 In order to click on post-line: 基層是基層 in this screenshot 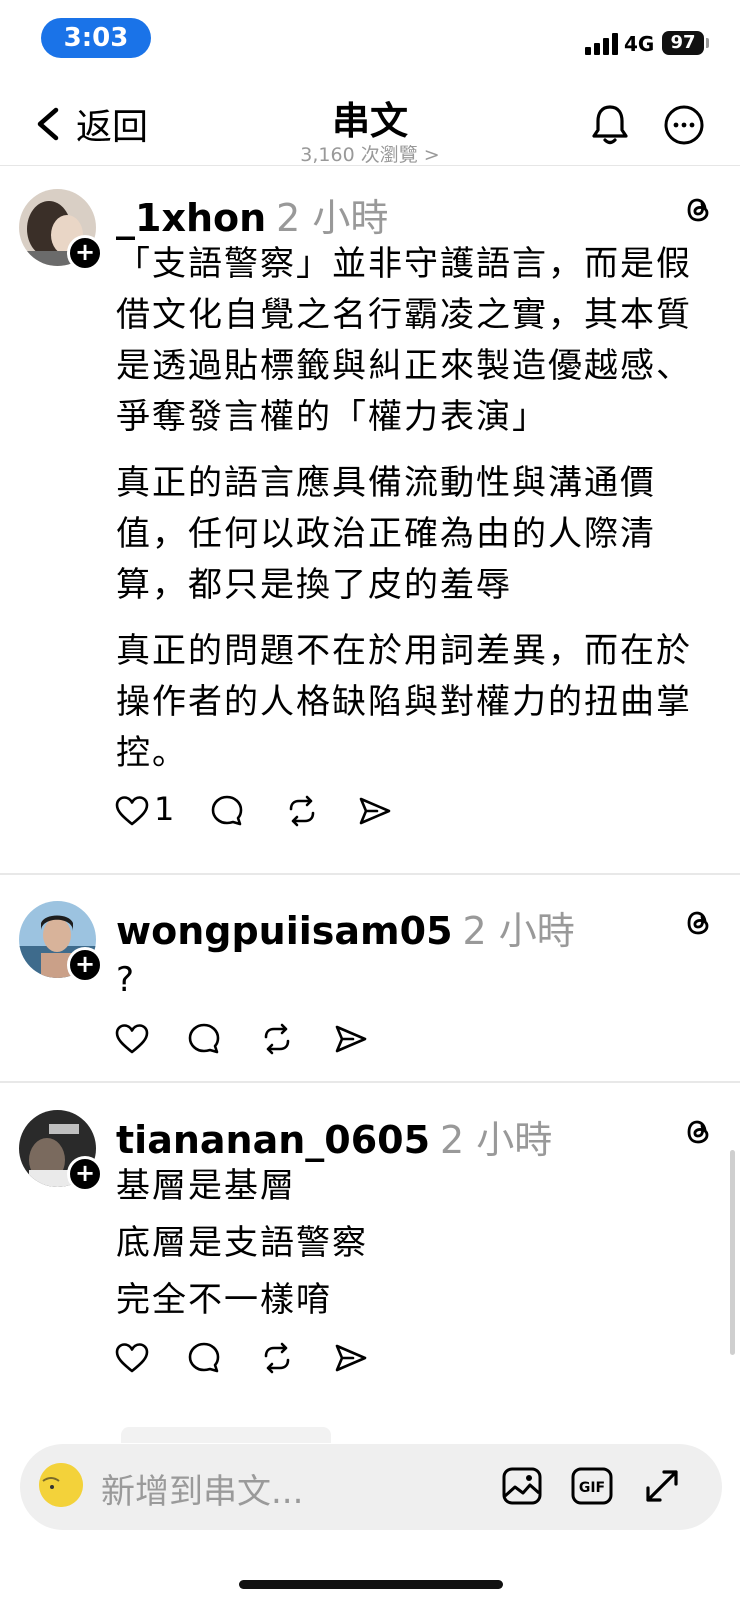, I will do `click(206, 1186)`.